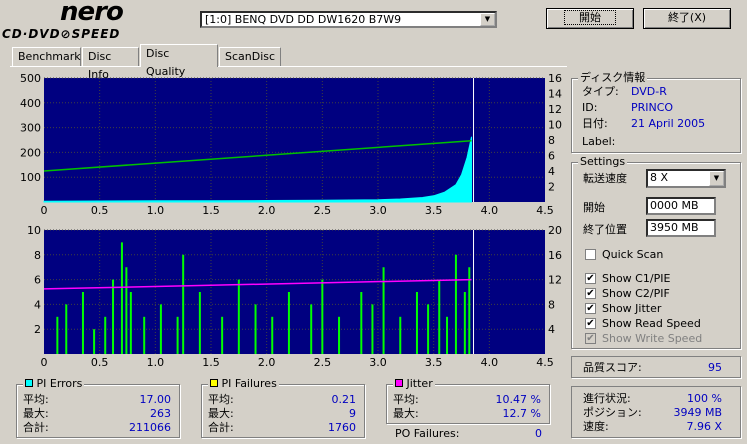 The height and width of the screenshot is (444, 747). I want to click on pi-errors-total-value: 211066, so click(150, 427).